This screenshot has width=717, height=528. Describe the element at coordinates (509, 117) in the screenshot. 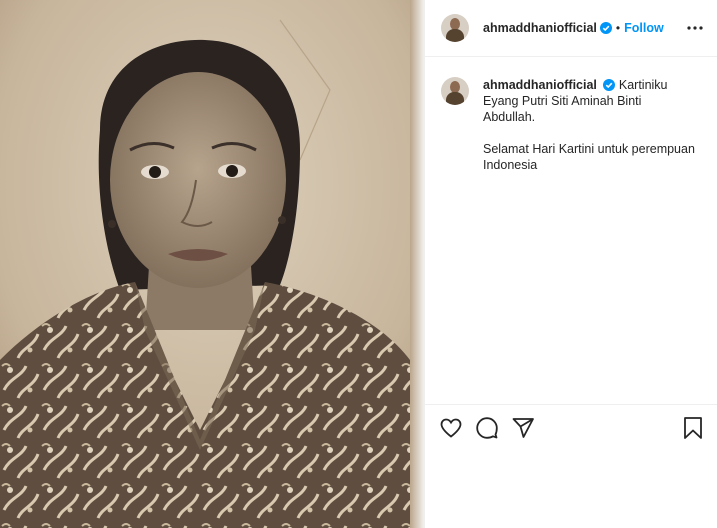

I see `caption-line-3: Abdullah.` at that location.